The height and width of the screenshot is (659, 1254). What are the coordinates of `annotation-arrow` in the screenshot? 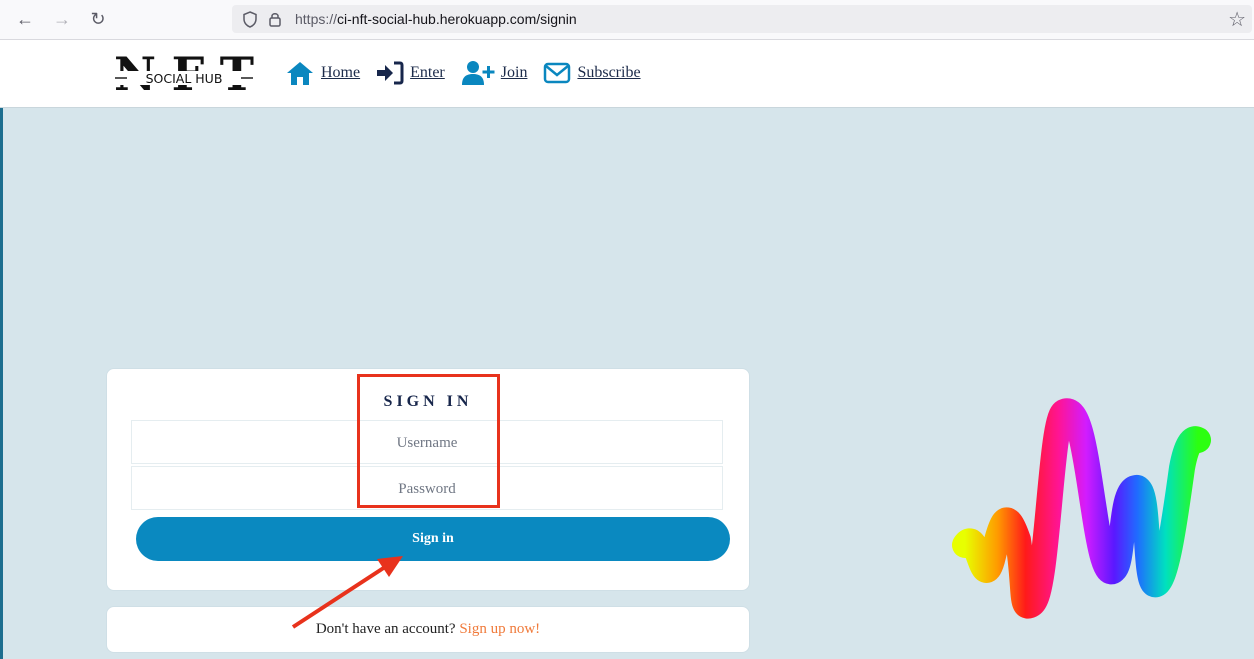 It's located at (347, 592).